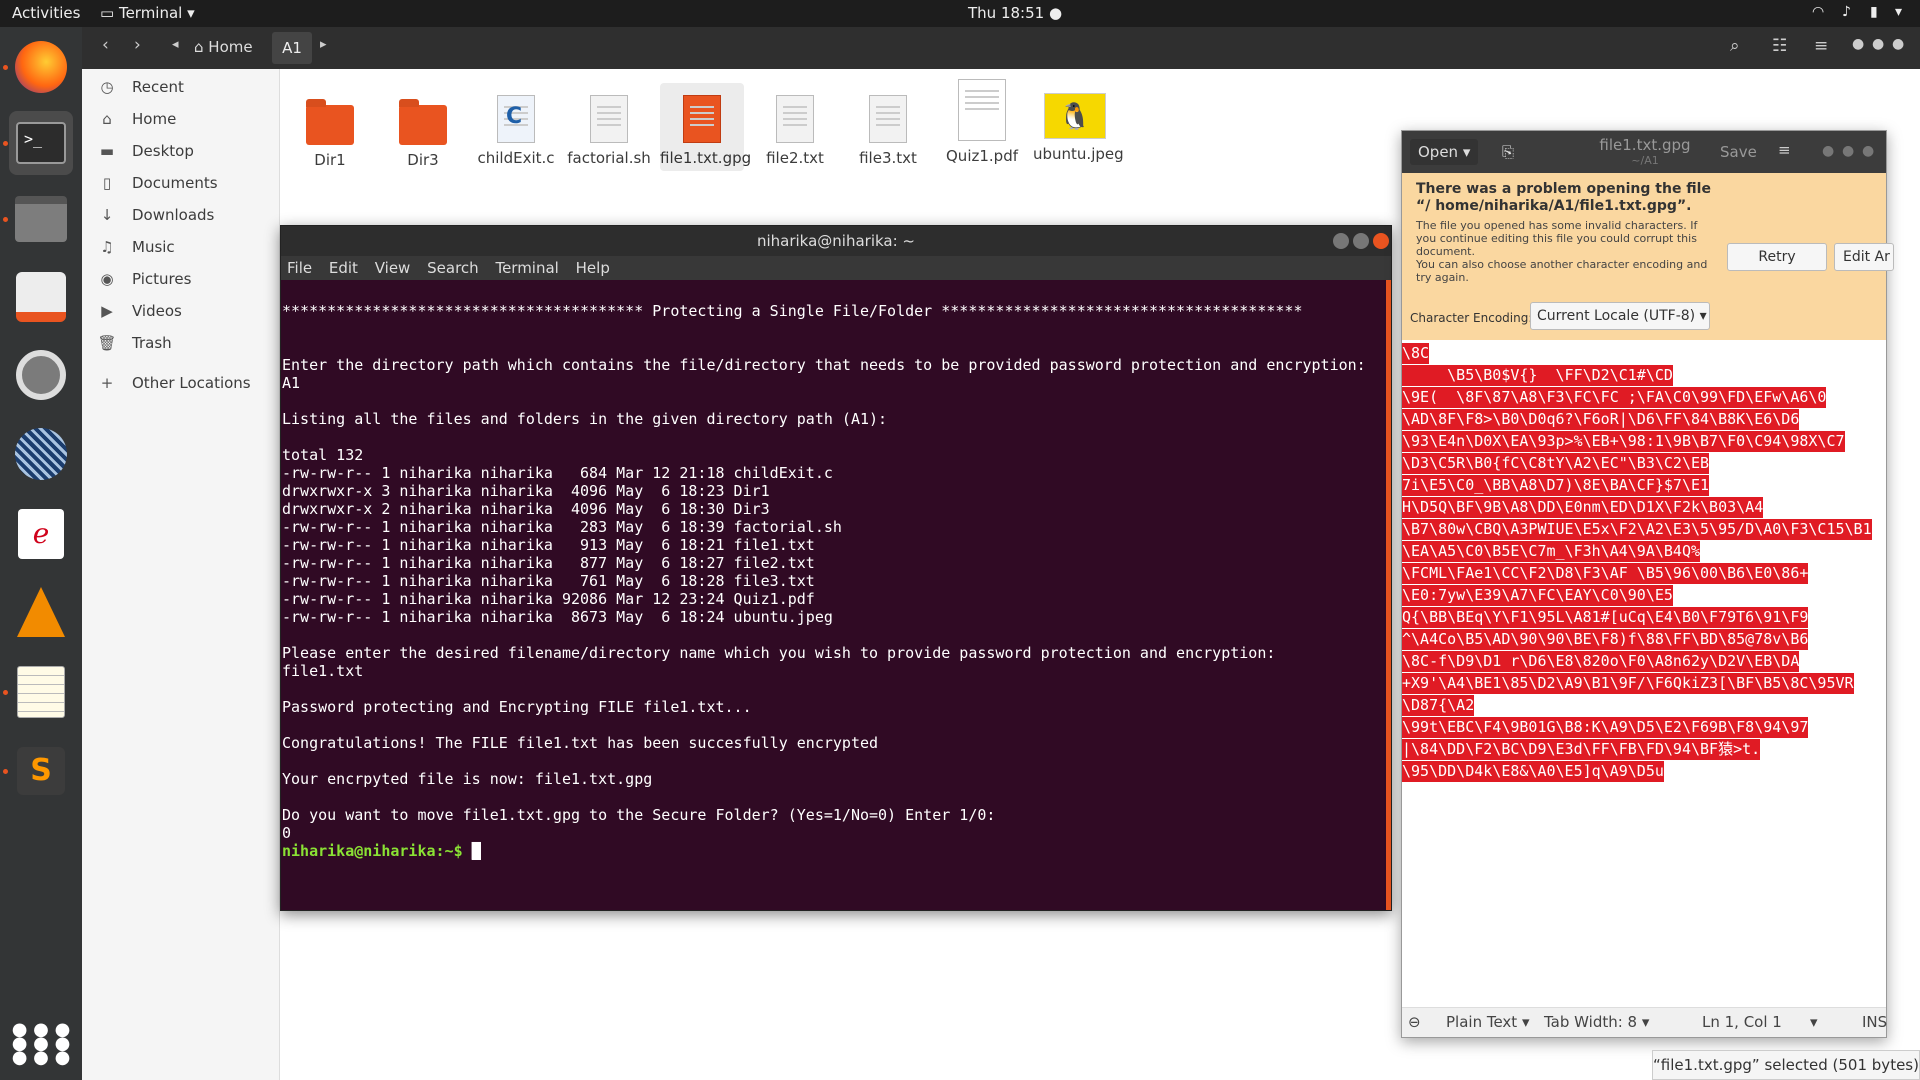 This screenshot has height=1080, width=1920. I want to click on file-item: CchildExit.c, so click(516, 125).